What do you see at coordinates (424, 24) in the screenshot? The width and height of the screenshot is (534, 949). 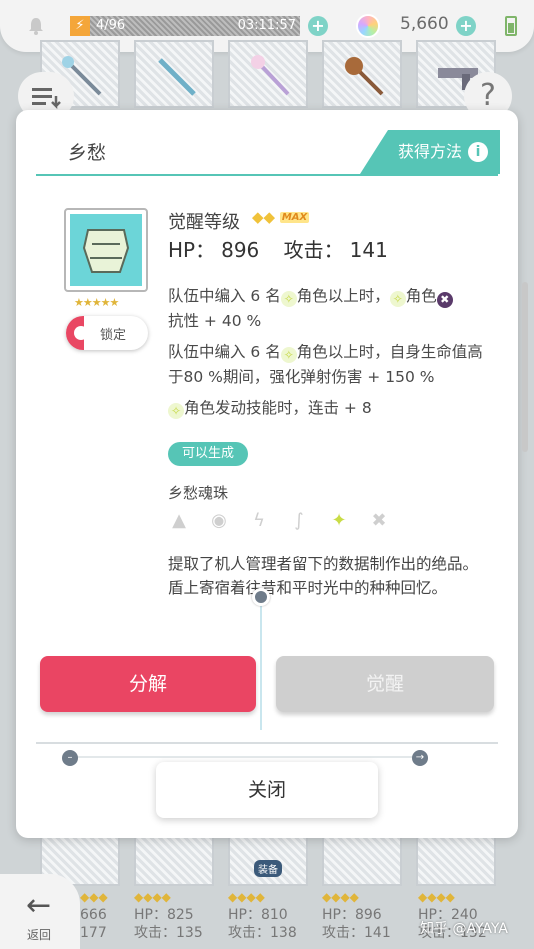 I see `gem-count: 5,660` at bounding box center [424, 24].